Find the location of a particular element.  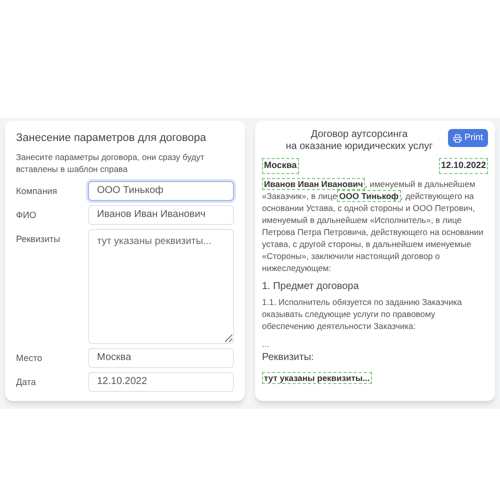

input-field: Москва is located at coordinates (161, 358).